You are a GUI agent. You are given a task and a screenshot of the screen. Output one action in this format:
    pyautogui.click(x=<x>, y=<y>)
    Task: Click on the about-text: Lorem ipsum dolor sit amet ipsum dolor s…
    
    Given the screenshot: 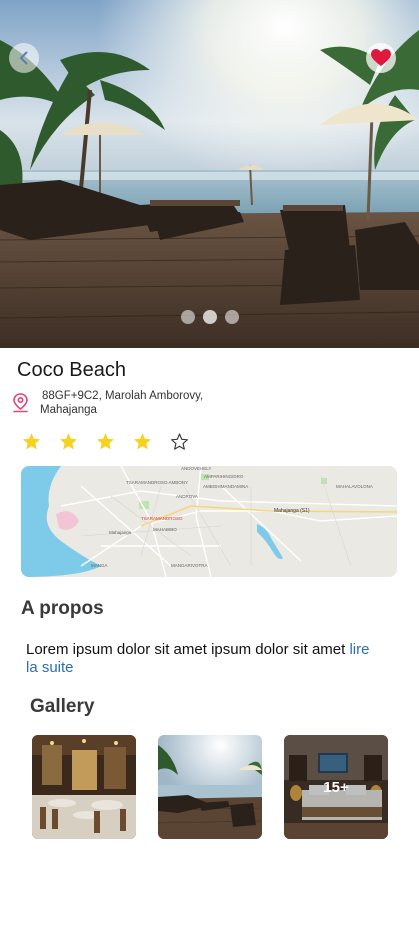 What is the action you would take?
    pyautogui.click(x=201, y=659)
    